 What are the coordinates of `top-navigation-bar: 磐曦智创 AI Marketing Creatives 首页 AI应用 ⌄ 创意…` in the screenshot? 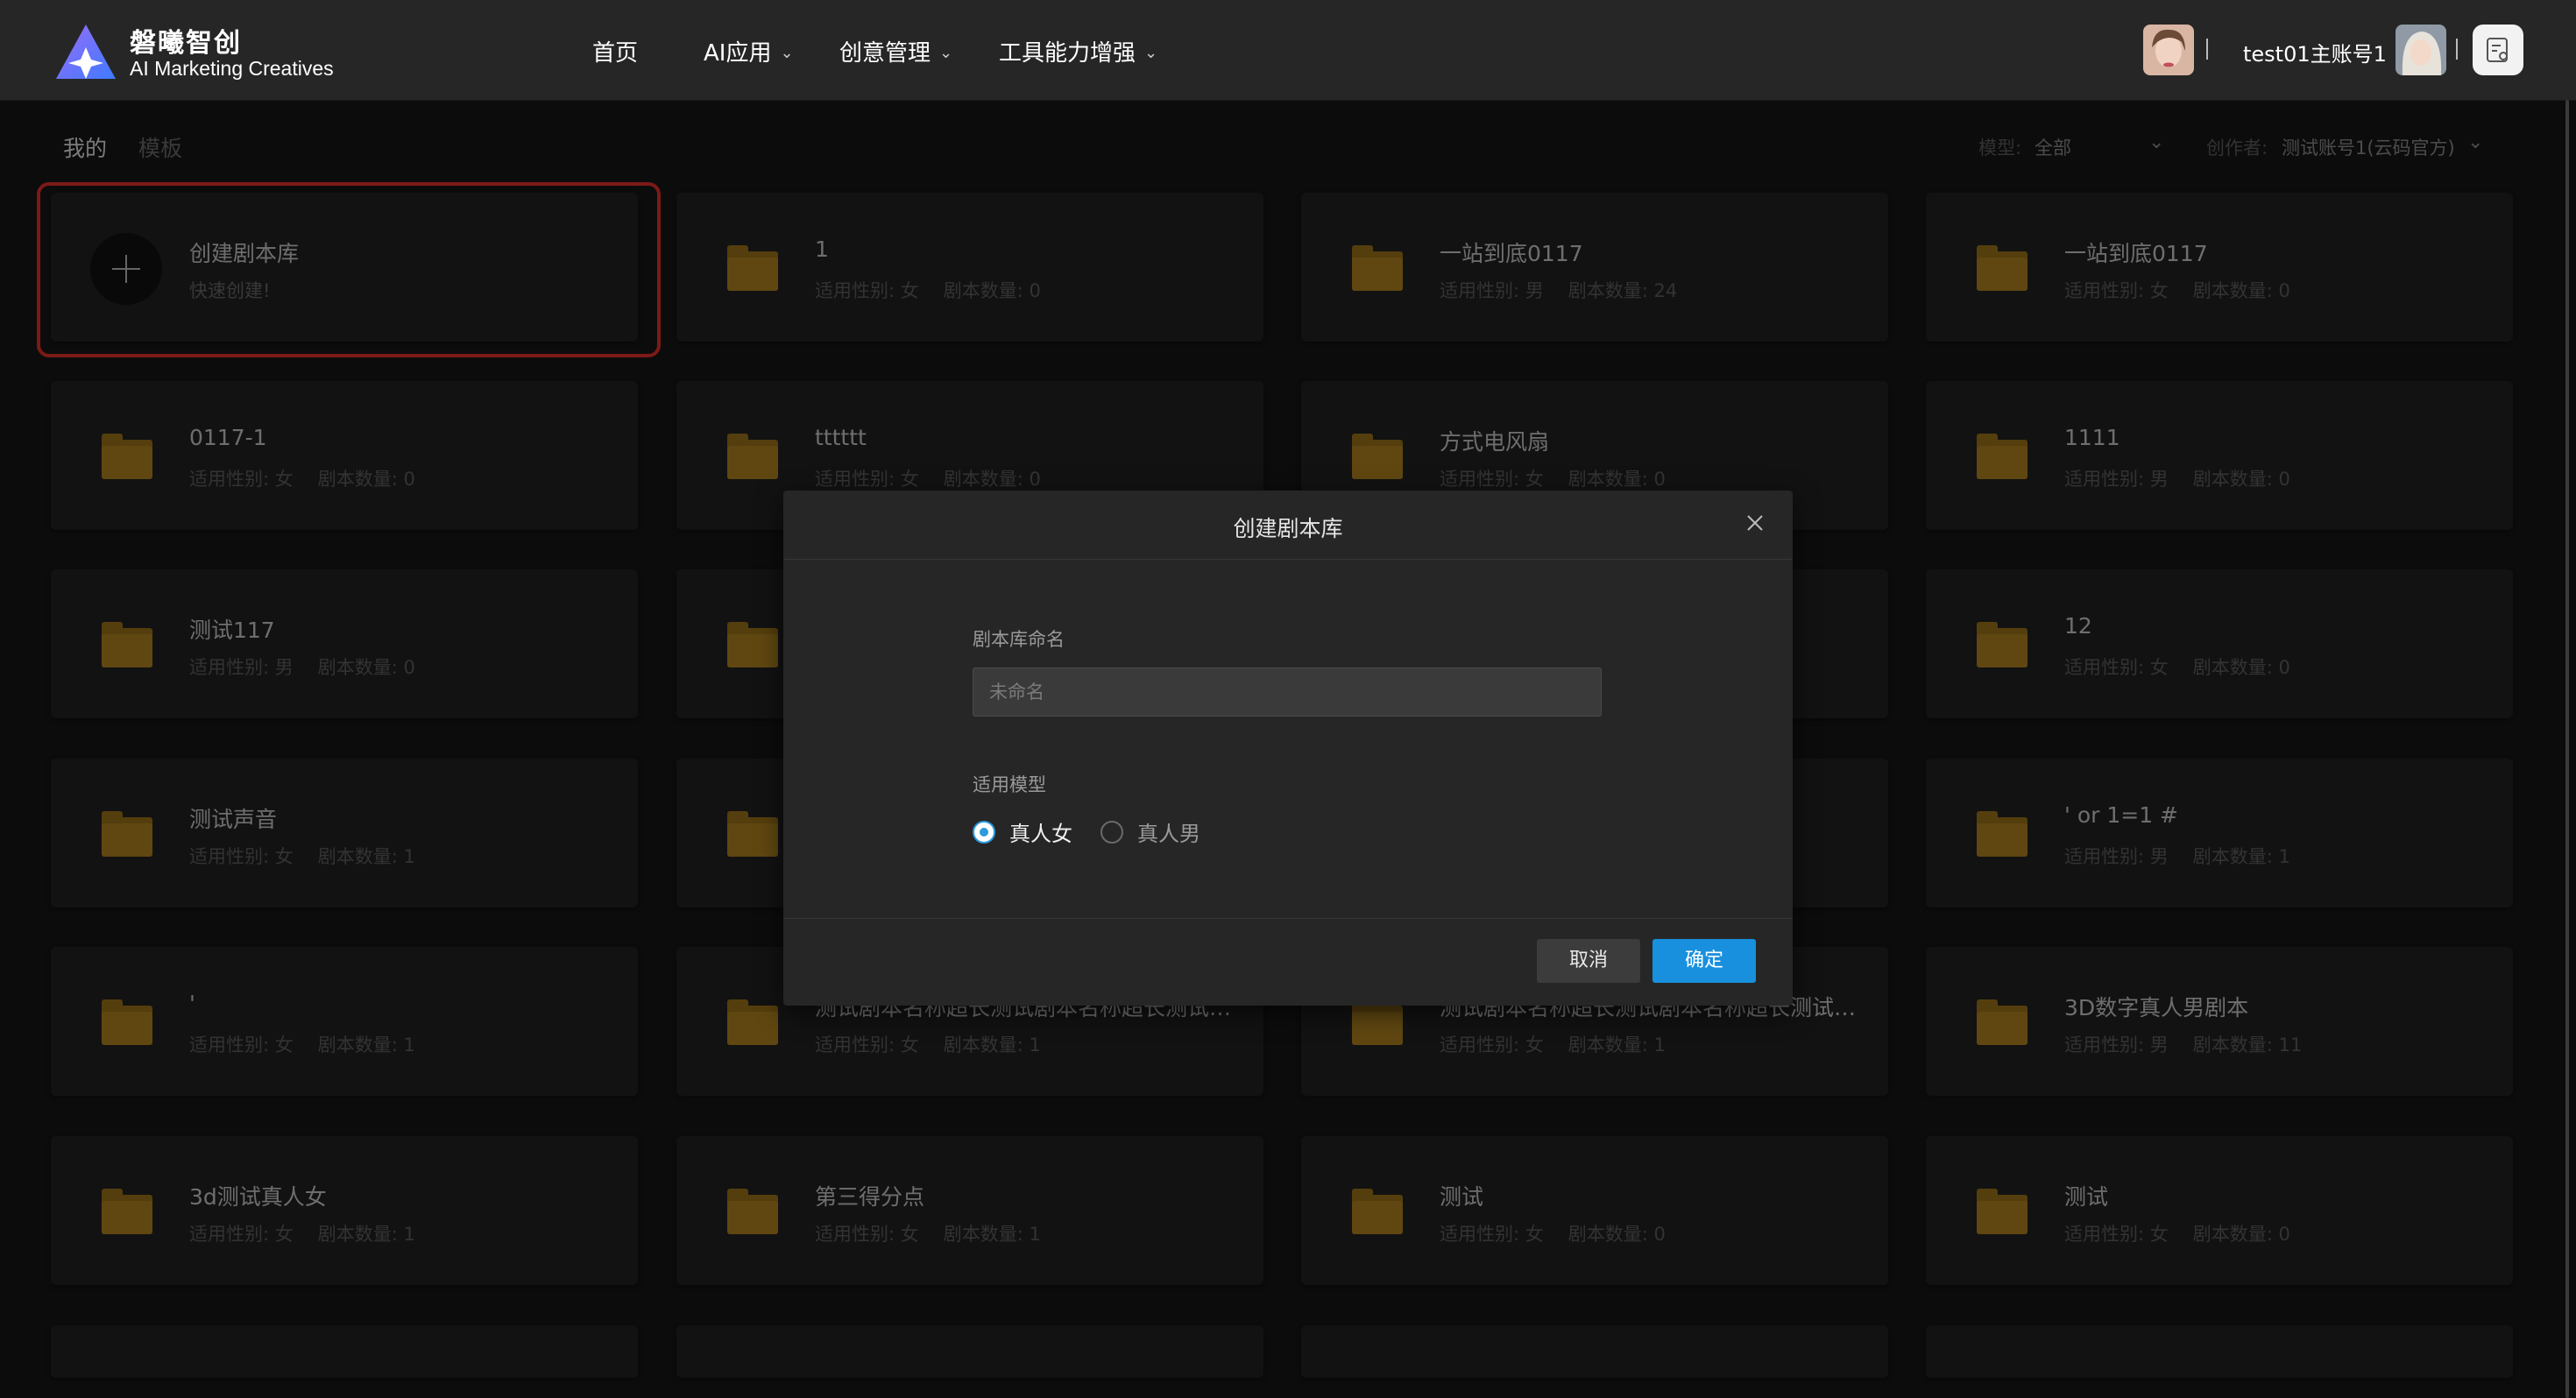 It's located at (1288, 50).